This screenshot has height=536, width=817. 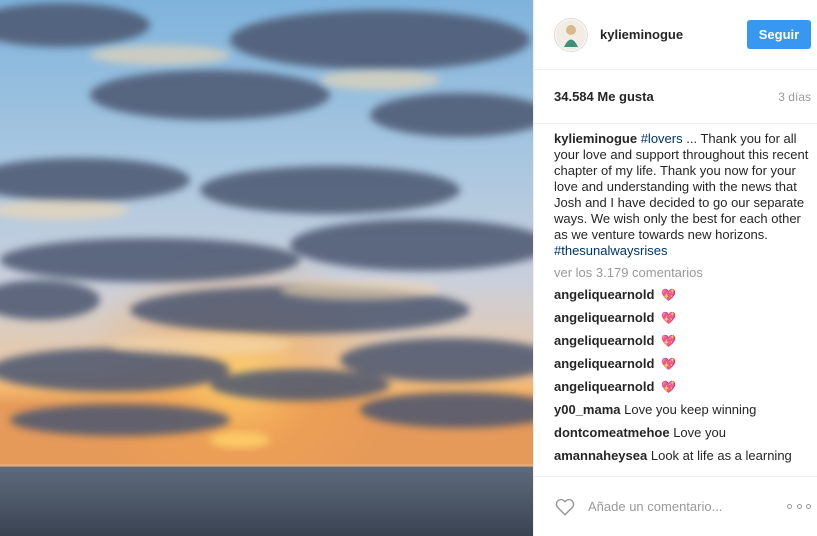 I want to click on post-footer, so click(x=675, y=506).